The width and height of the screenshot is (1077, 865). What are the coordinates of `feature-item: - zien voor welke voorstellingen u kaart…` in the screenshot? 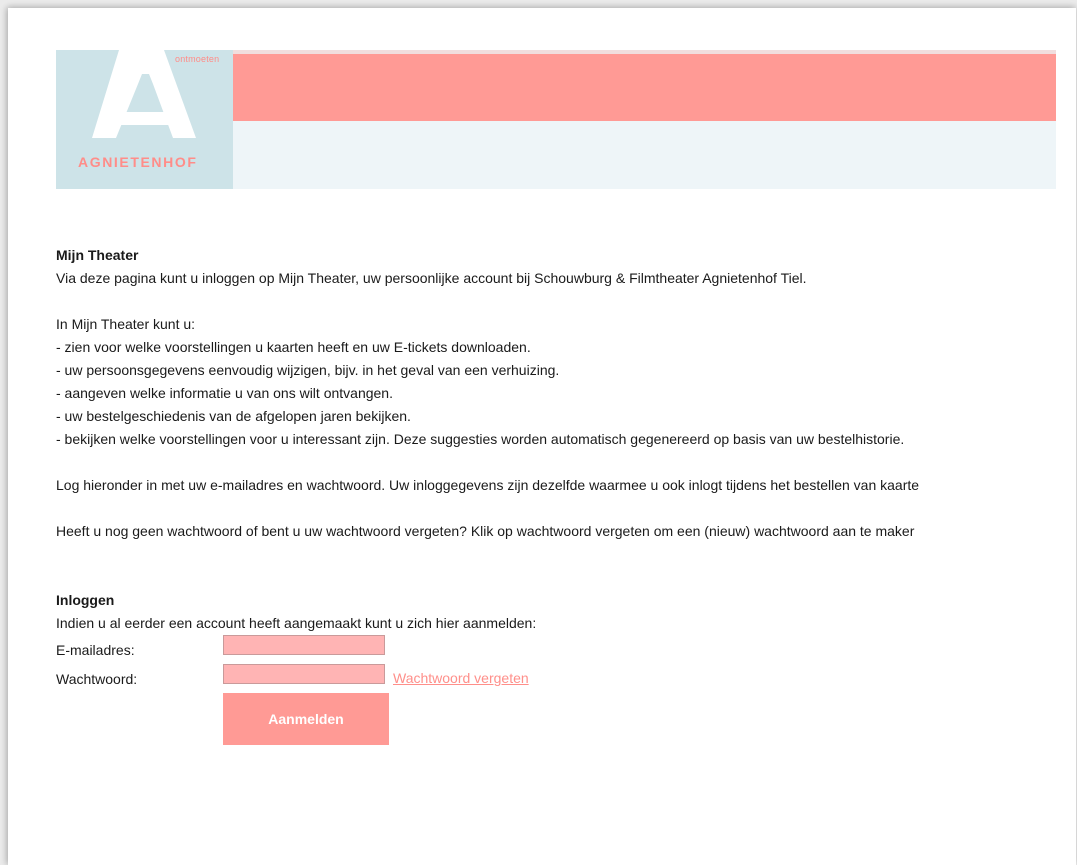 It's located at (293, 347).